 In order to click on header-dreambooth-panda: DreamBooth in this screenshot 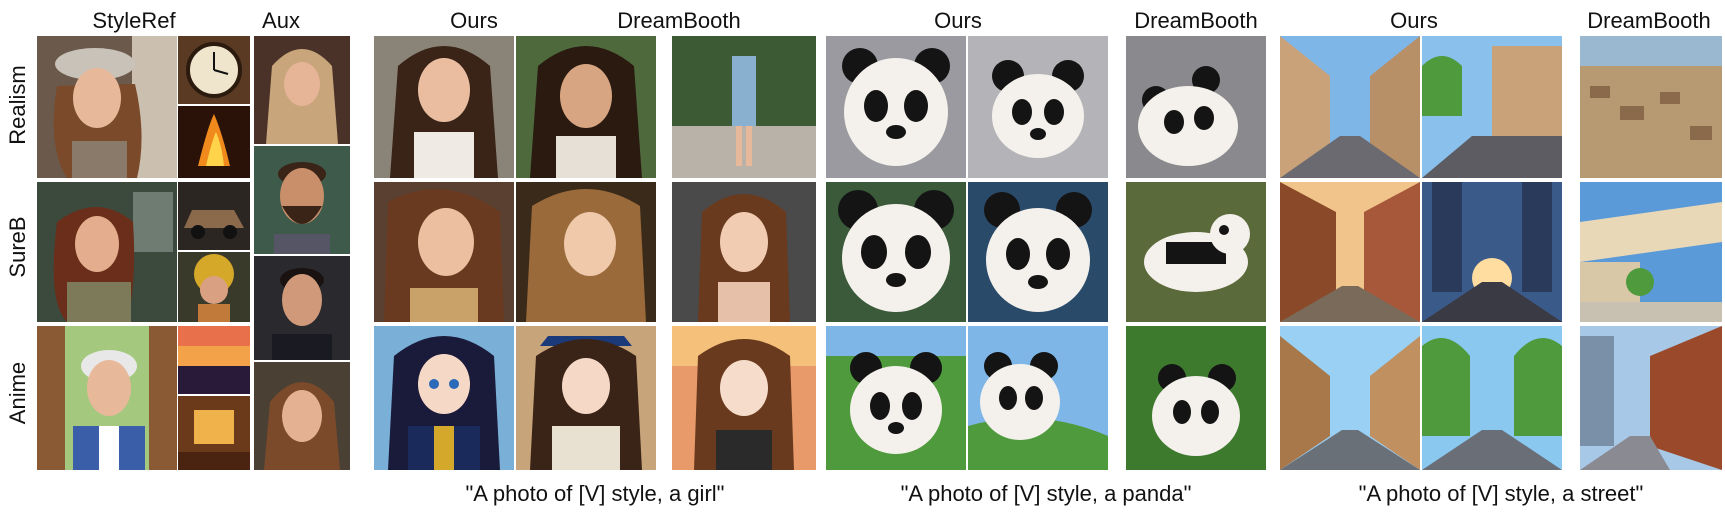, I will do `click(1196, 20)`.